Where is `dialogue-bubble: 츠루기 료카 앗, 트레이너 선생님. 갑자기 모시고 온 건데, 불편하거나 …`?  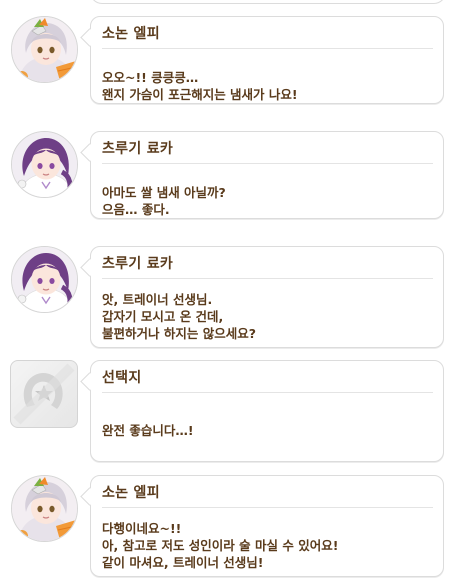
dialogue-bubble: 츠루기 료카 앗, 트레이너 선생님. 갑자기 모시고 온 건데, 불편하거나 … is located at coordinates (267, 297).